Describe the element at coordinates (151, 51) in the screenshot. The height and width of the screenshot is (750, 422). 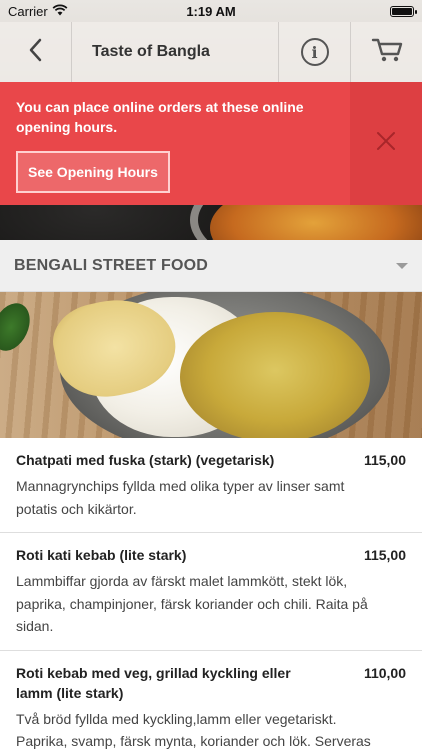
I see `page-title: Taste of Bangla` at that location.